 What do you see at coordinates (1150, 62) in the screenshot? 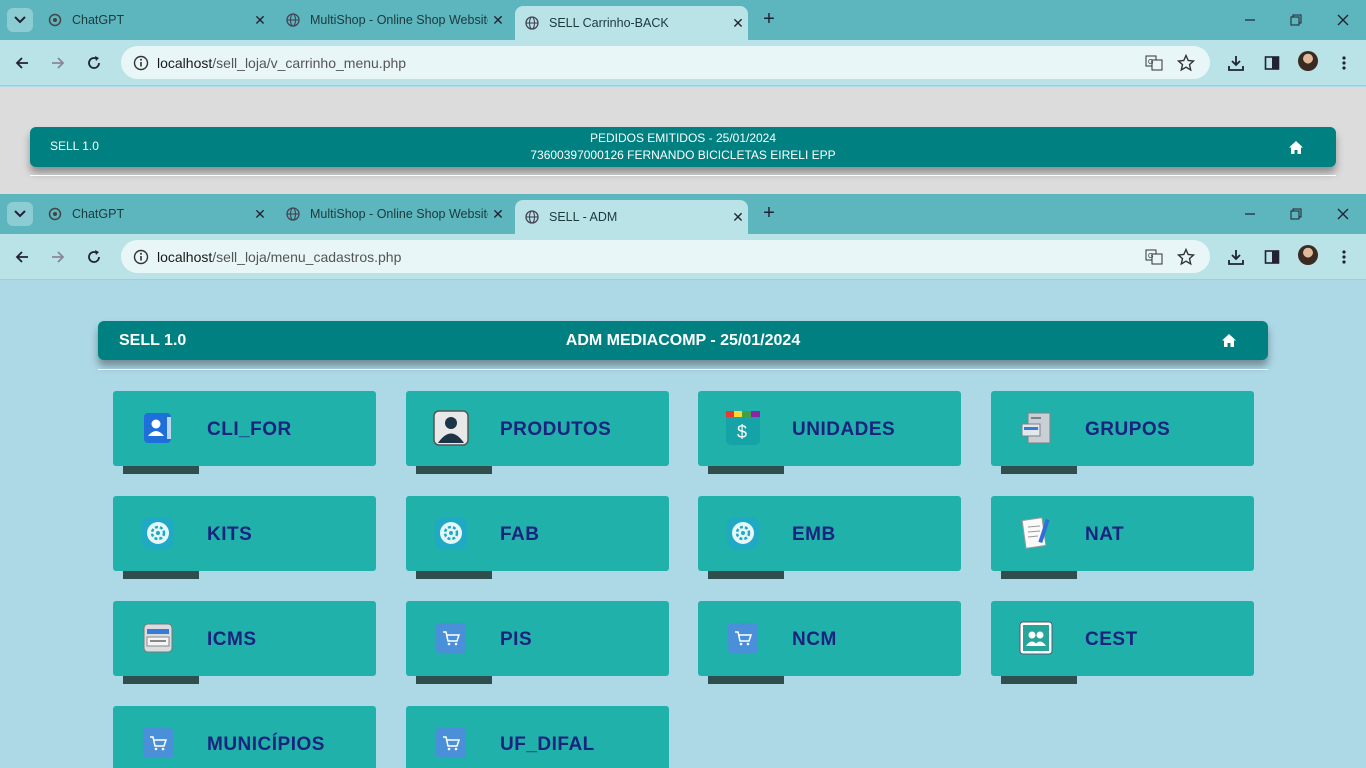
I see `svg-text: G` at bounding box center [1150, 62].